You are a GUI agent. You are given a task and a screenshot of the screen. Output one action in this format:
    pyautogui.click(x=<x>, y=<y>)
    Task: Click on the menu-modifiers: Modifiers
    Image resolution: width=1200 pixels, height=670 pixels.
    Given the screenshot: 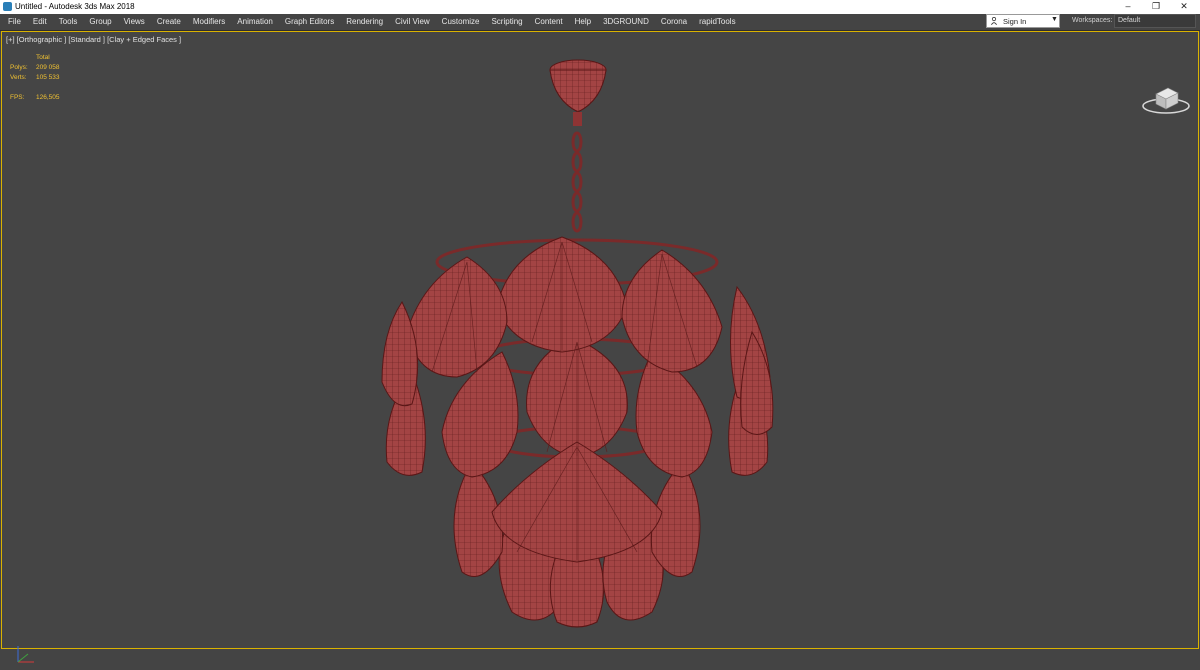 What is the action you would take?
    pyautogui.click(x=209, y=22)
    